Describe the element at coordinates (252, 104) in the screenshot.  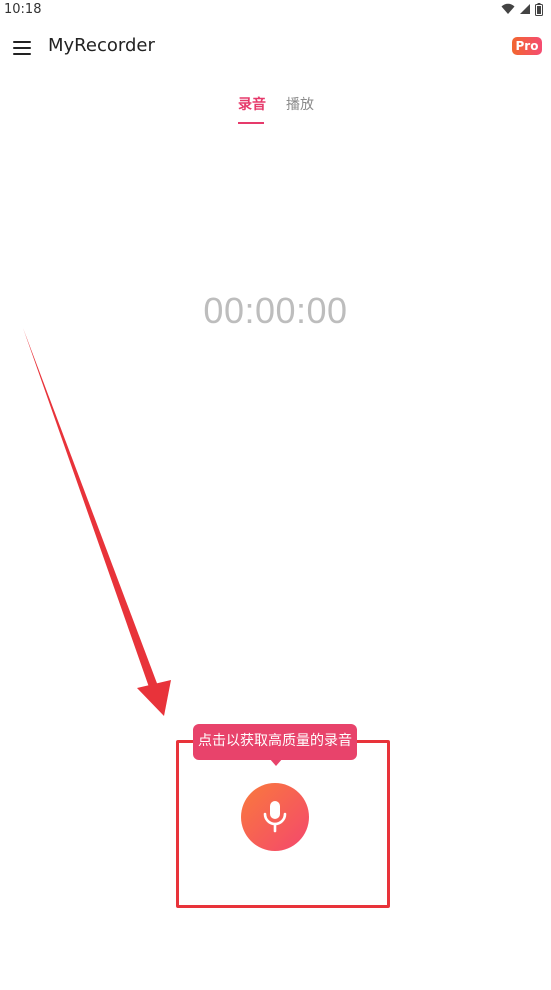
I see `tab-record: 录音` at that location.